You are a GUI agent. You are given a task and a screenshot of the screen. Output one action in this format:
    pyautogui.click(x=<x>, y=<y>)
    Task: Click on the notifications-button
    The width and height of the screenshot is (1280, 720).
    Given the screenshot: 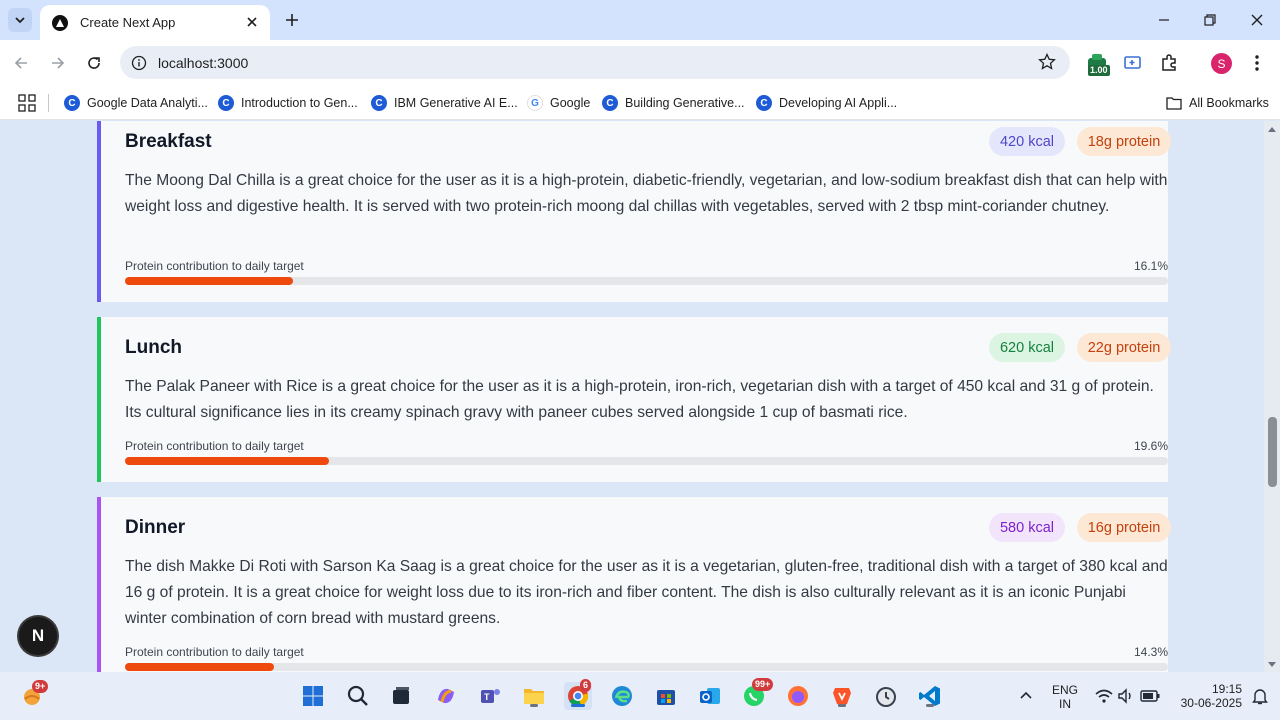 What is the action you would take?
    pyautogui.click(x=1260, y=696)
    